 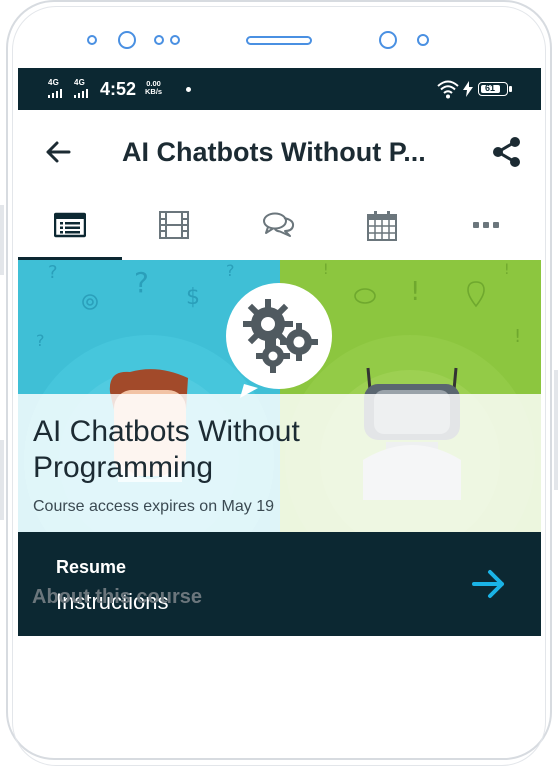 I want to click on film-icon, so click(x=174, y=225).